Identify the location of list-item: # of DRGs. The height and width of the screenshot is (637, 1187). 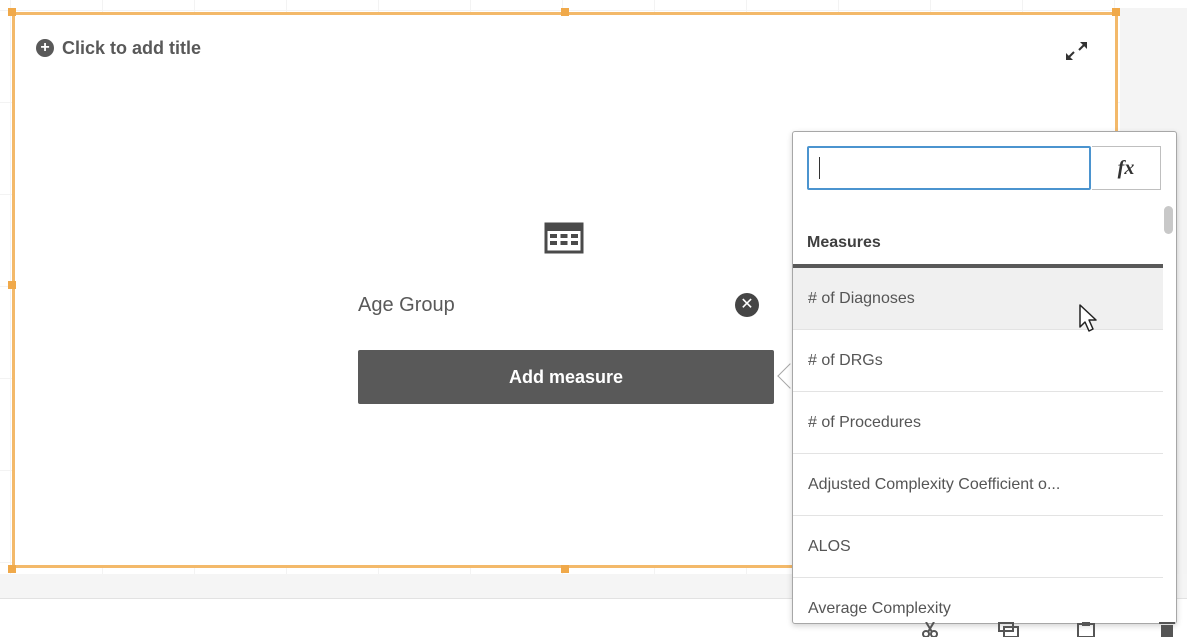
(978, 361).